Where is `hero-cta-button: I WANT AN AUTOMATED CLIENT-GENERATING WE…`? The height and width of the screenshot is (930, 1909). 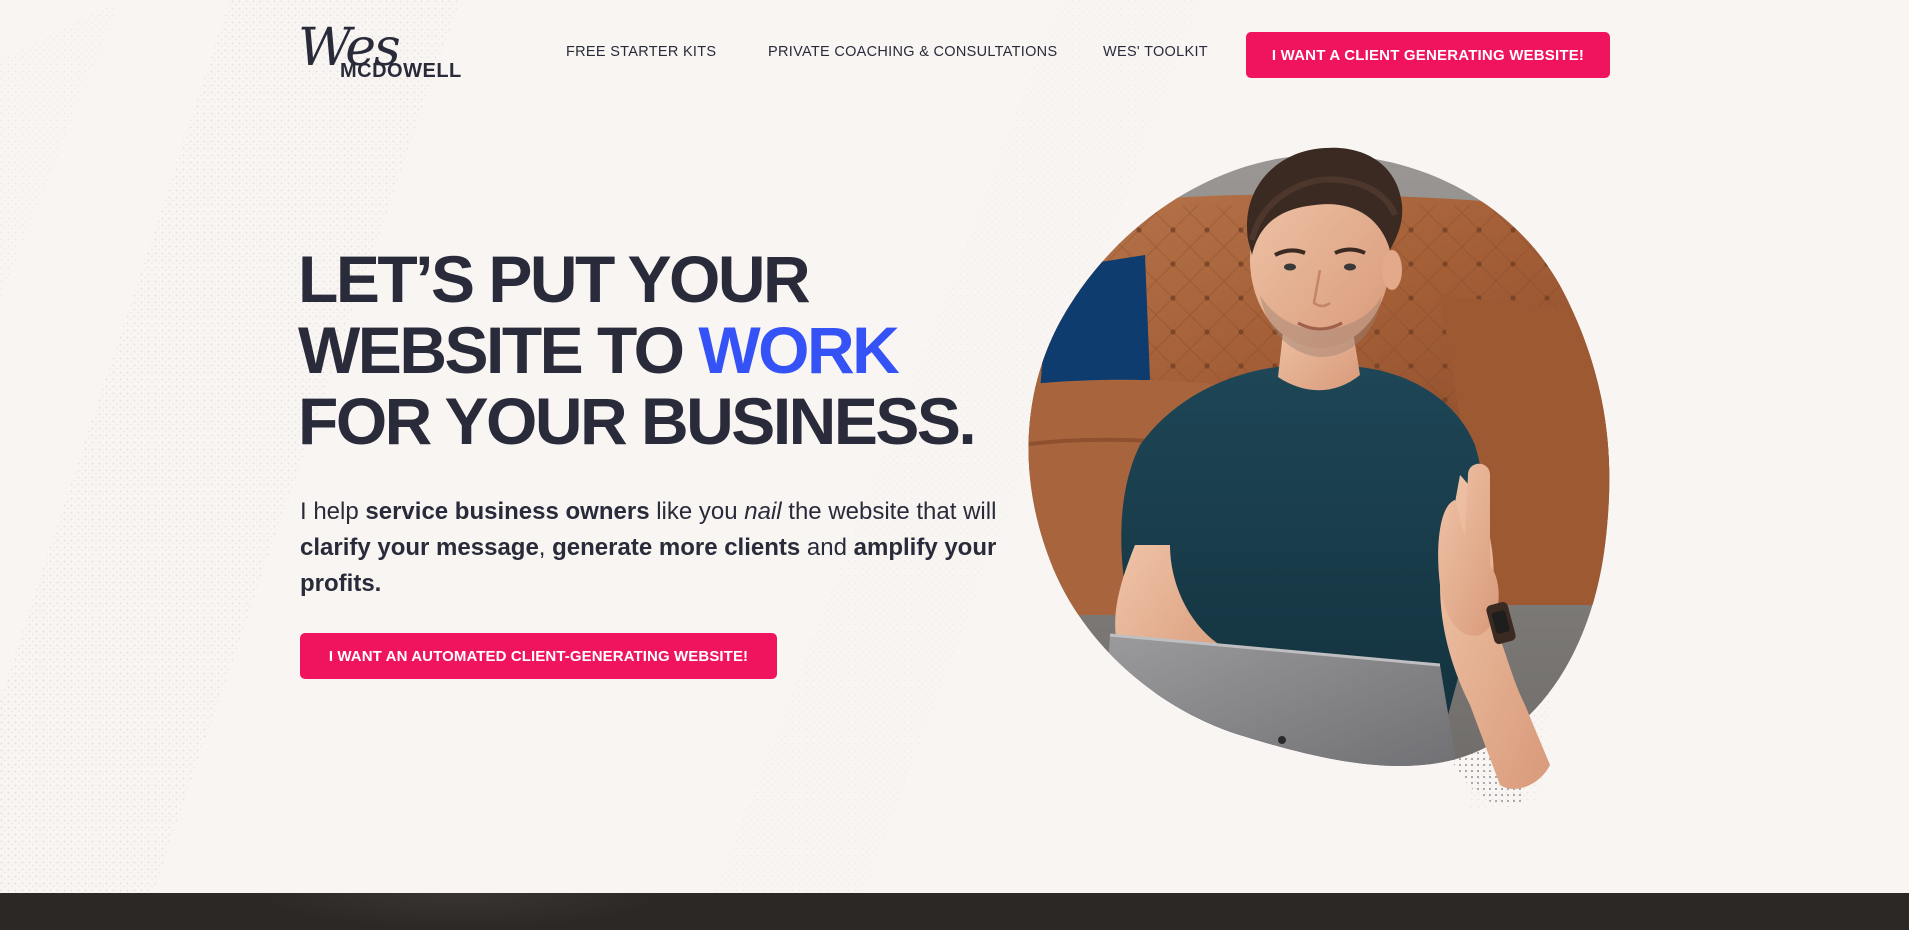
hero-cta-button: I WANT AN AUTOMATED CLIENT-GENERATING WE… is located at coordinates (538, 656).